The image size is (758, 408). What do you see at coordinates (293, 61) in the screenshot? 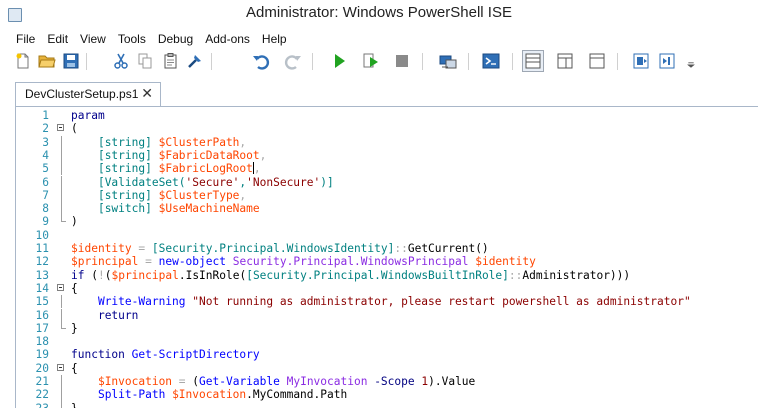
I see `redo-icon` at bounding box center [293, 61].